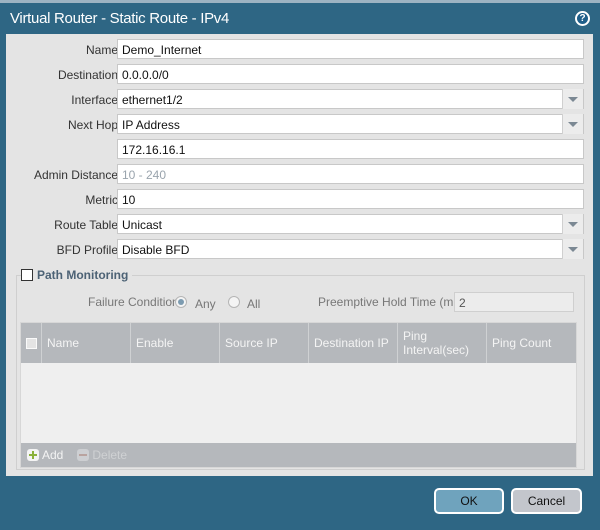 This screenshot has height=530, width=600. What do you see at coordinates (531, 343) in the screenshot?
I see `column-ping-count: Ping Count` at bounding box center [531, 343].